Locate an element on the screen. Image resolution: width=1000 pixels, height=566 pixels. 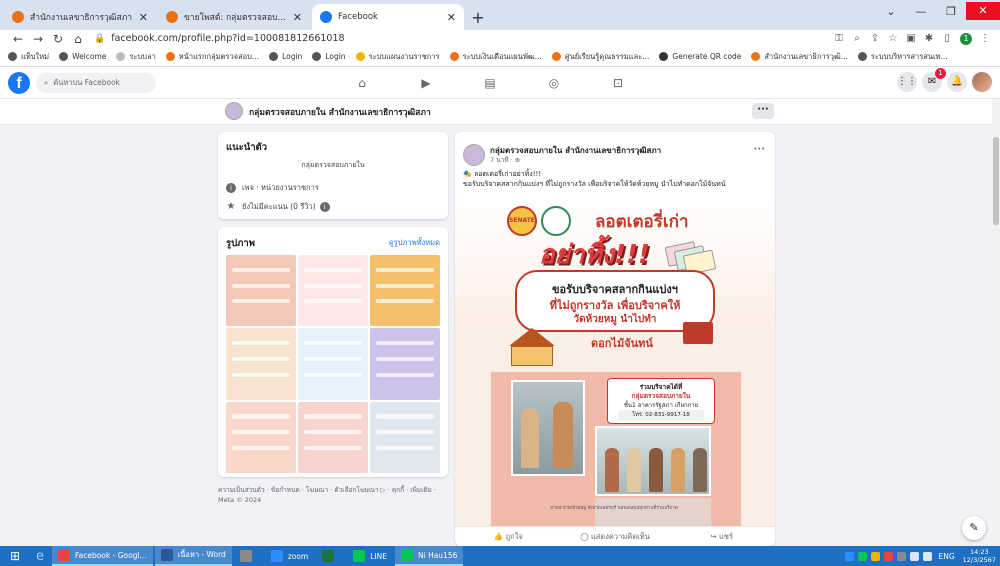
browser-tab: ขายโพสต์: กลุ่มตรวจสอบภายใน 2567 ✕ is located at coordinates (234, 17).